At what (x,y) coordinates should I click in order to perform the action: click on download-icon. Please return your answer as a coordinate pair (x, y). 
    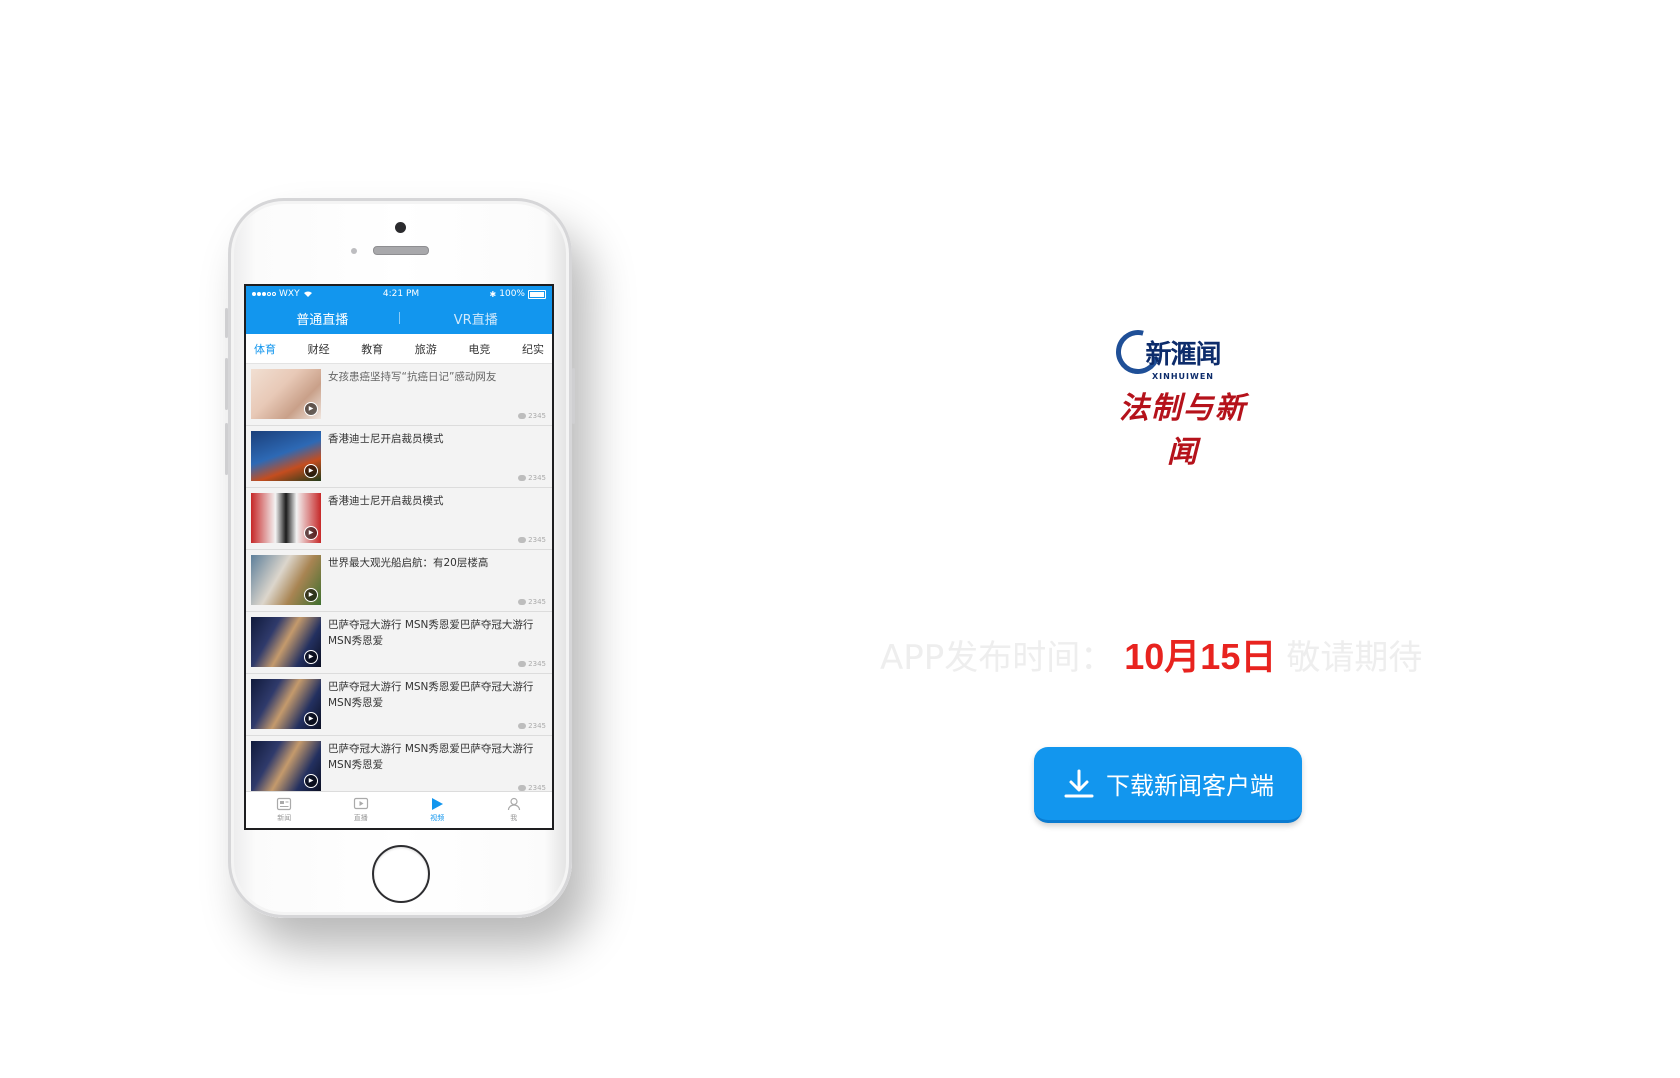
    Looking at the image, I should click on (1079, 783).